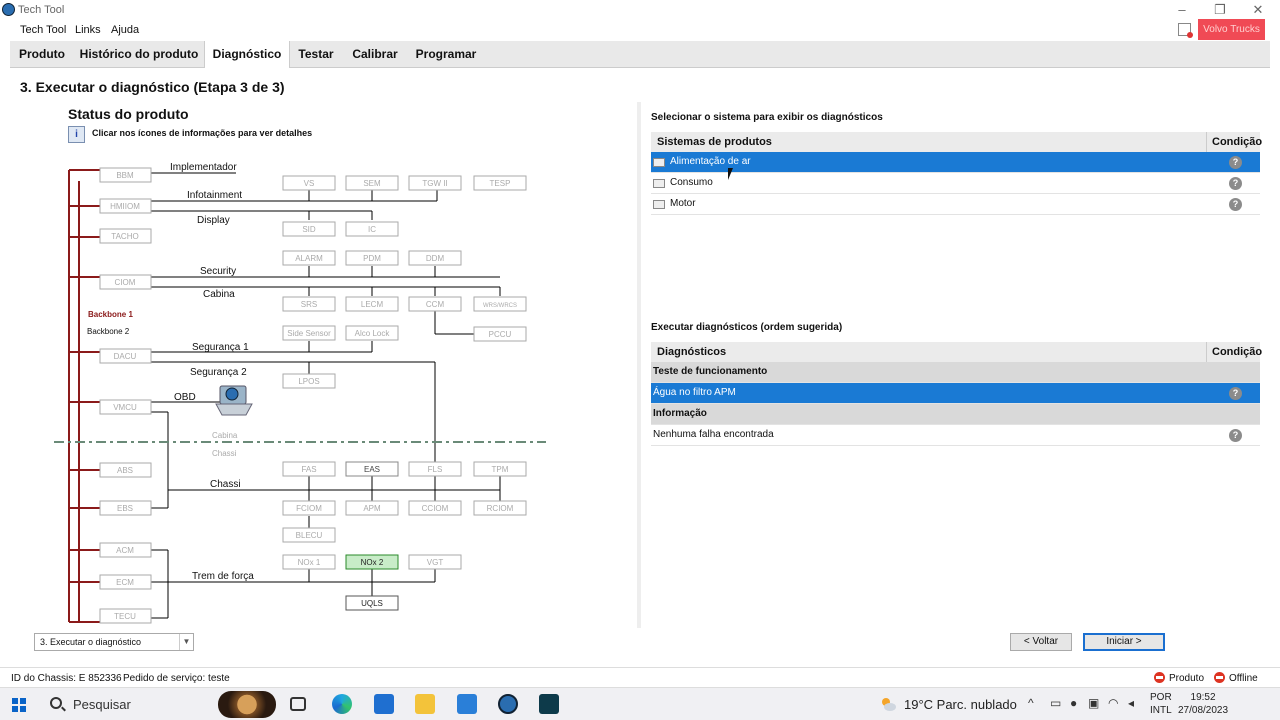 The image size is (1280, 720). Describe the element at coordinates (508, 704) in the screenshot. I see `tech-tool-taskbar-icon` at that location.